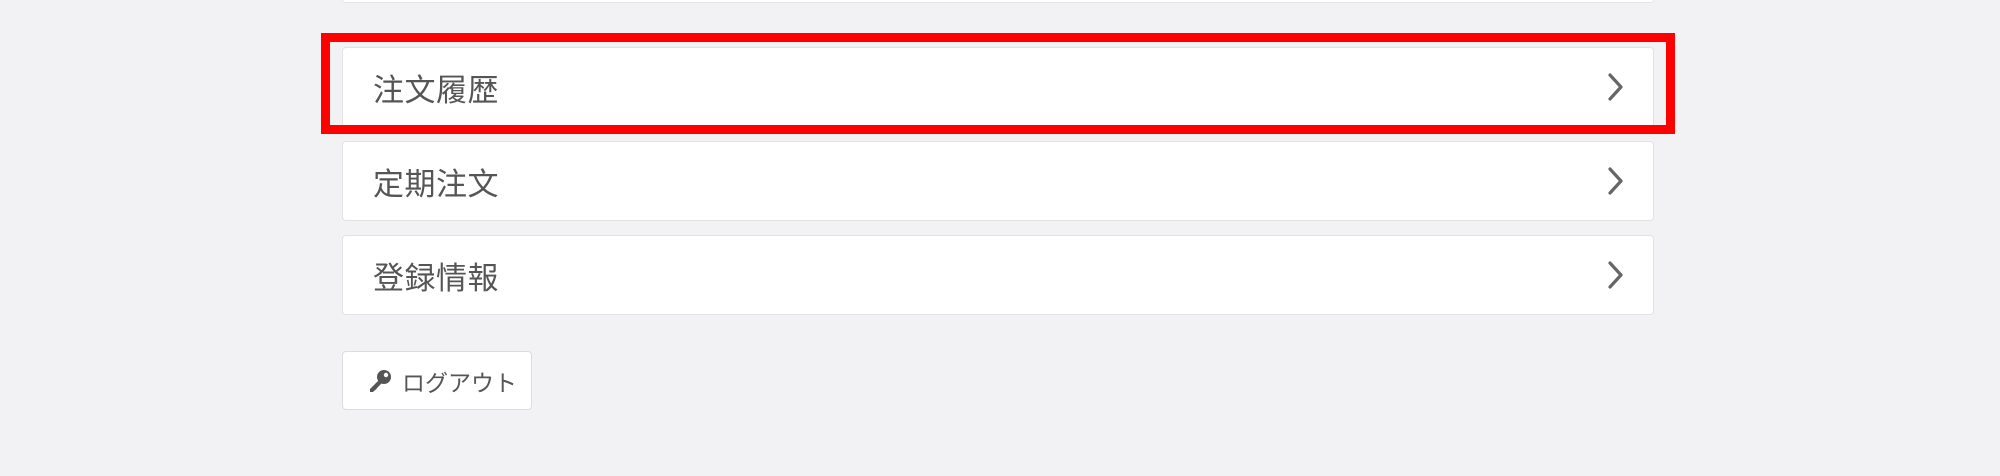  Describe the element at coordinates (998, 181) in the screenshot. I see `menu-item-subscription: 定期注文` at that location.